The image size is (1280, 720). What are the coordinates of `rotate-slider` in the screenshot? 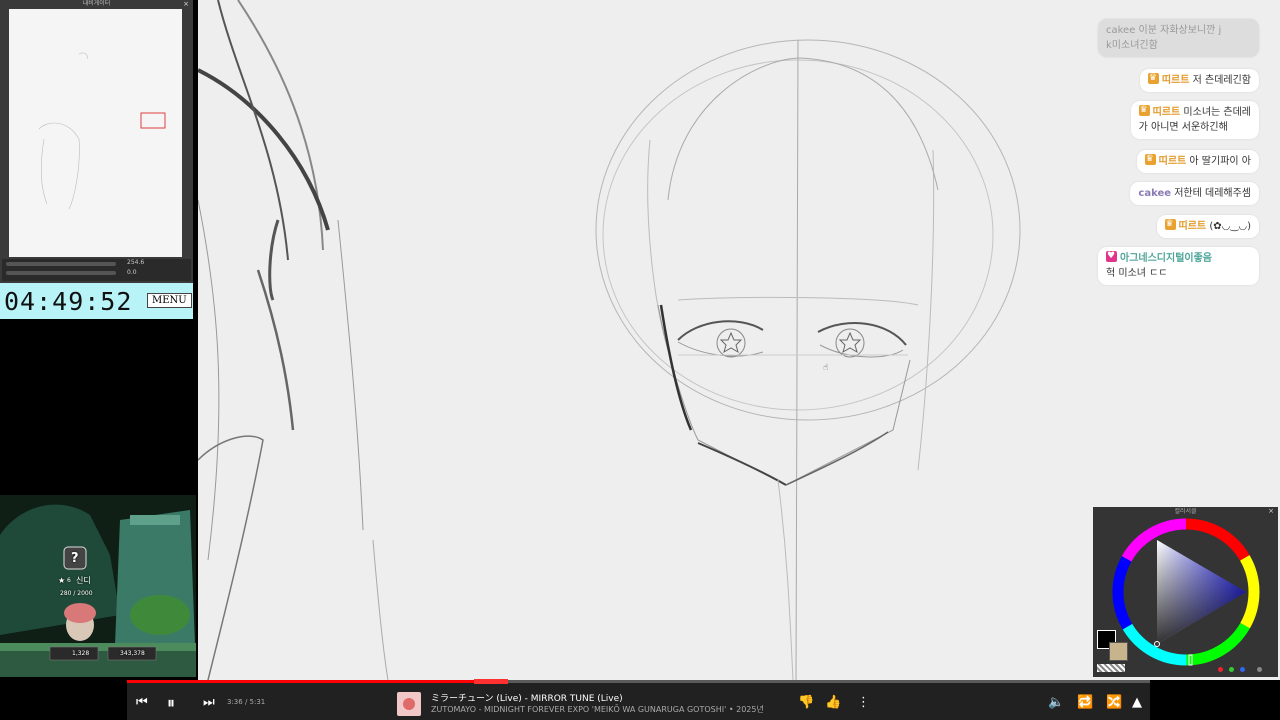 It's located at (61, 273).